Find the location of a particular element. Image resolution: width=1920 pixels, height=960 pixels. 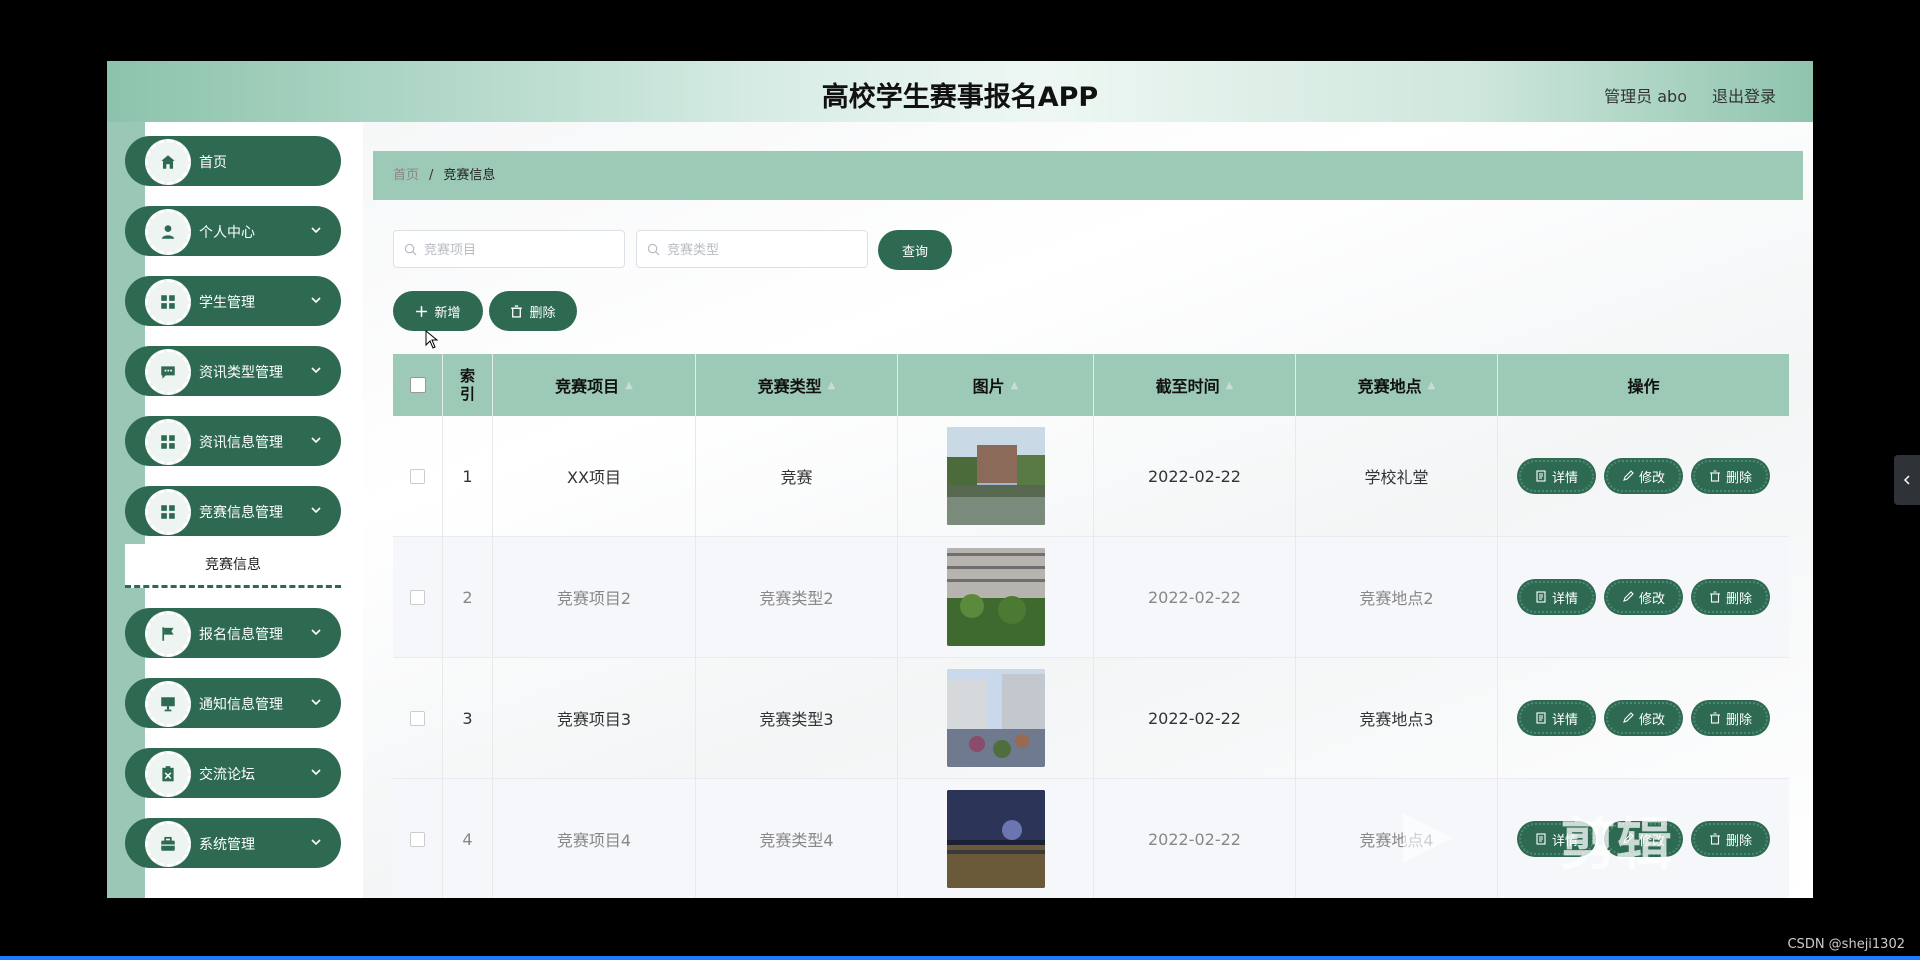

cell-index: 3 is located at coordinates (468, 718).